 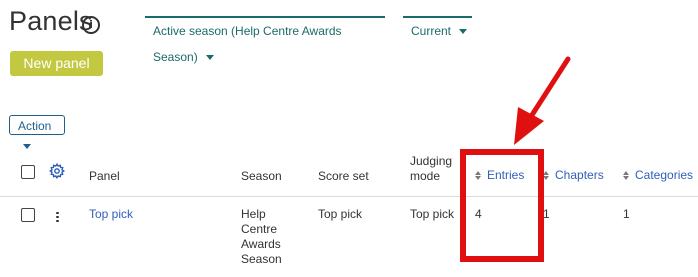 I want to click on row-checkbox, so click(x=28, y=215).